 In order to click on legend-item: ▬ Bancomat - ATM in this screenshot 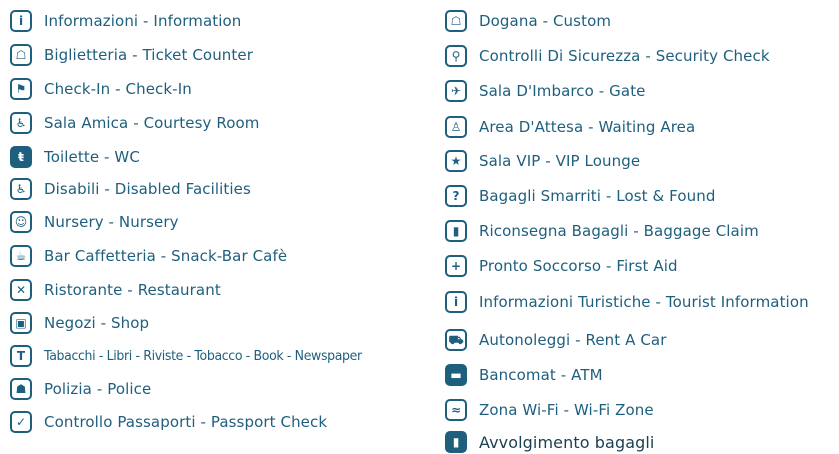, I will do `click(524, 375)`.